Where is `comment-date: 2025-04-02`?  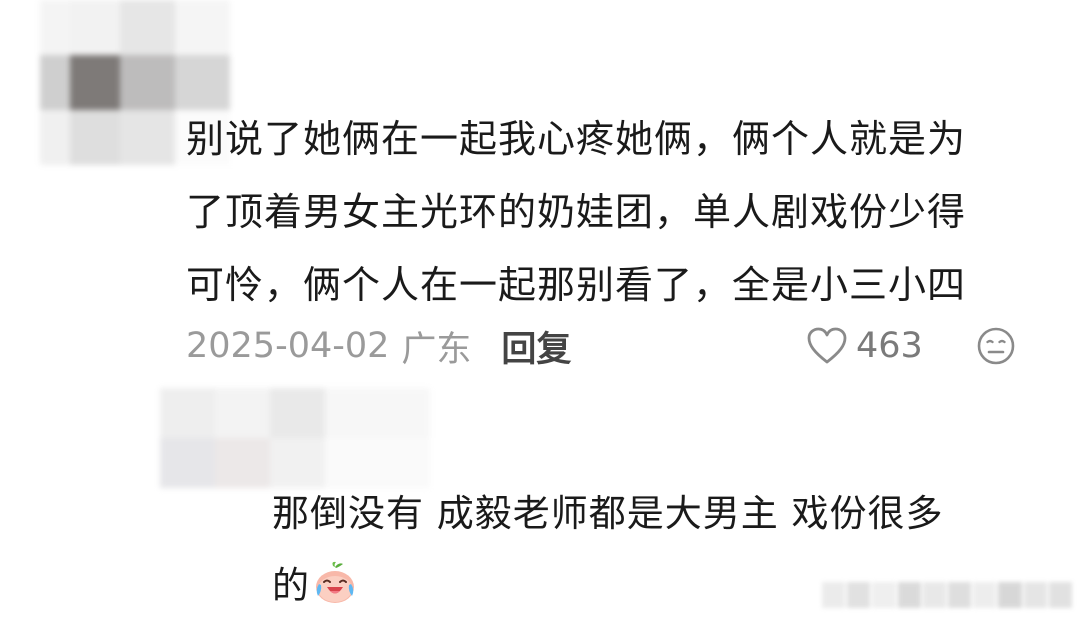
comment-date: 2025-04-02 is located at coordinates (288, 346).